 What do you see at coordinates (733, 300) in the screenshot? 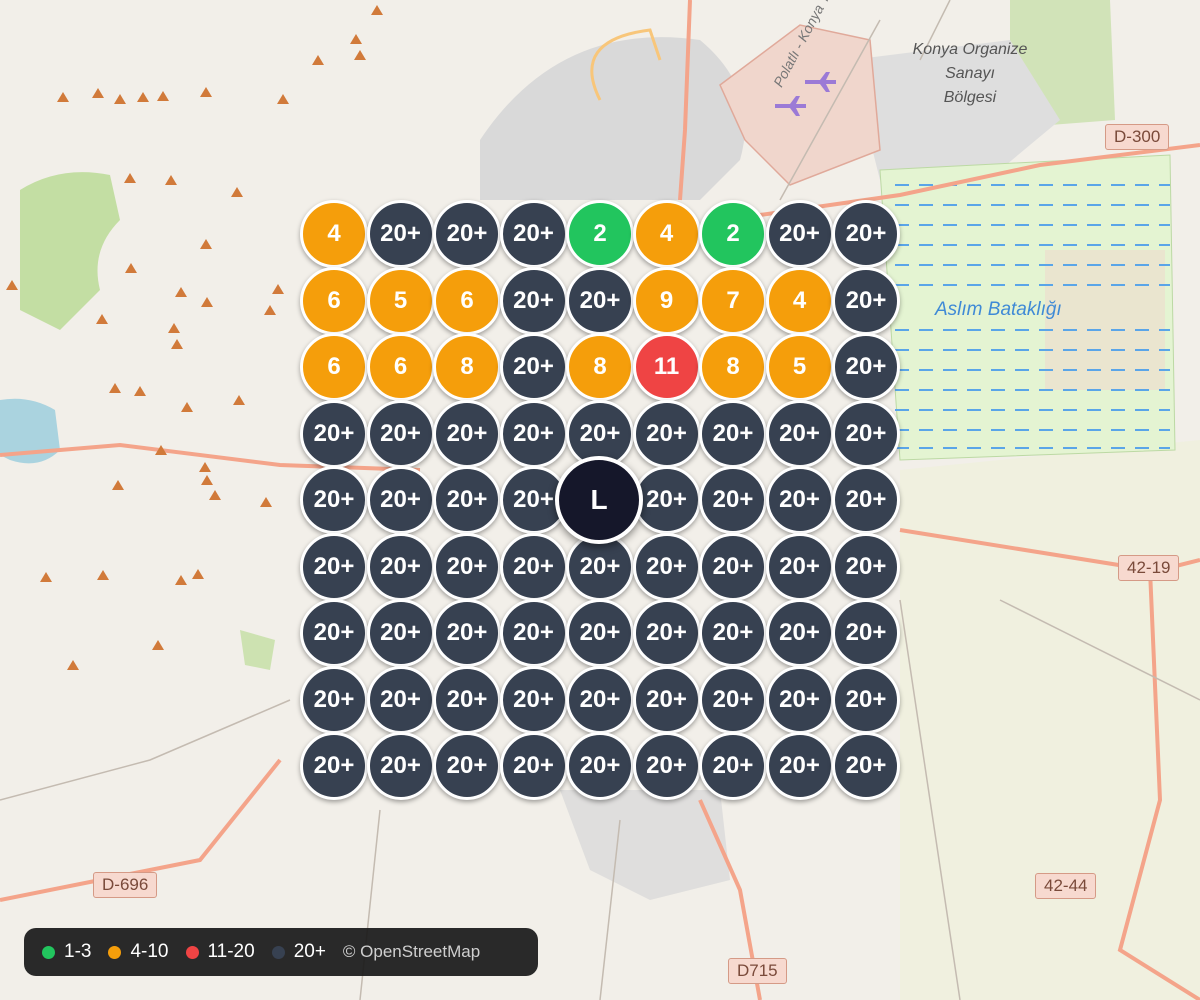
I see `rank-pin: 7` at bounding box center [733, 300].